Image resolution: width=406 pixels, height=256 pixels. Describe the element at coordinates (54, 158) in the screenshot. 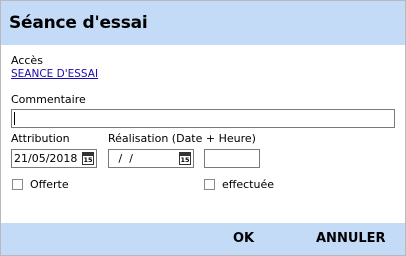

I see `attribution-date-field: 15` at that location.